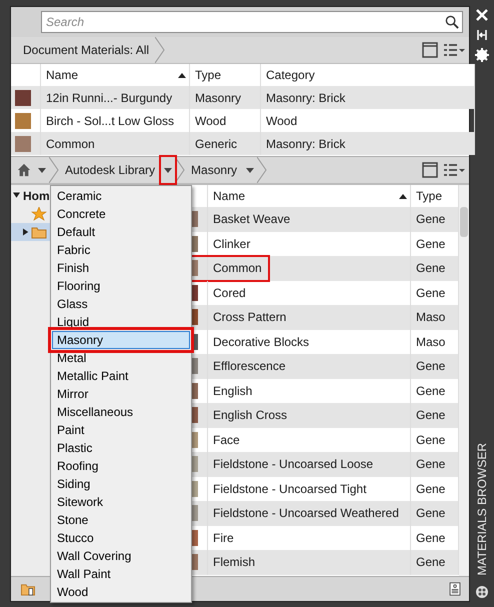  What do you see at coordinates (309, 366) in the screenshot?
I see `table-cell: Efflorescence` at bounding box center [309, 366].